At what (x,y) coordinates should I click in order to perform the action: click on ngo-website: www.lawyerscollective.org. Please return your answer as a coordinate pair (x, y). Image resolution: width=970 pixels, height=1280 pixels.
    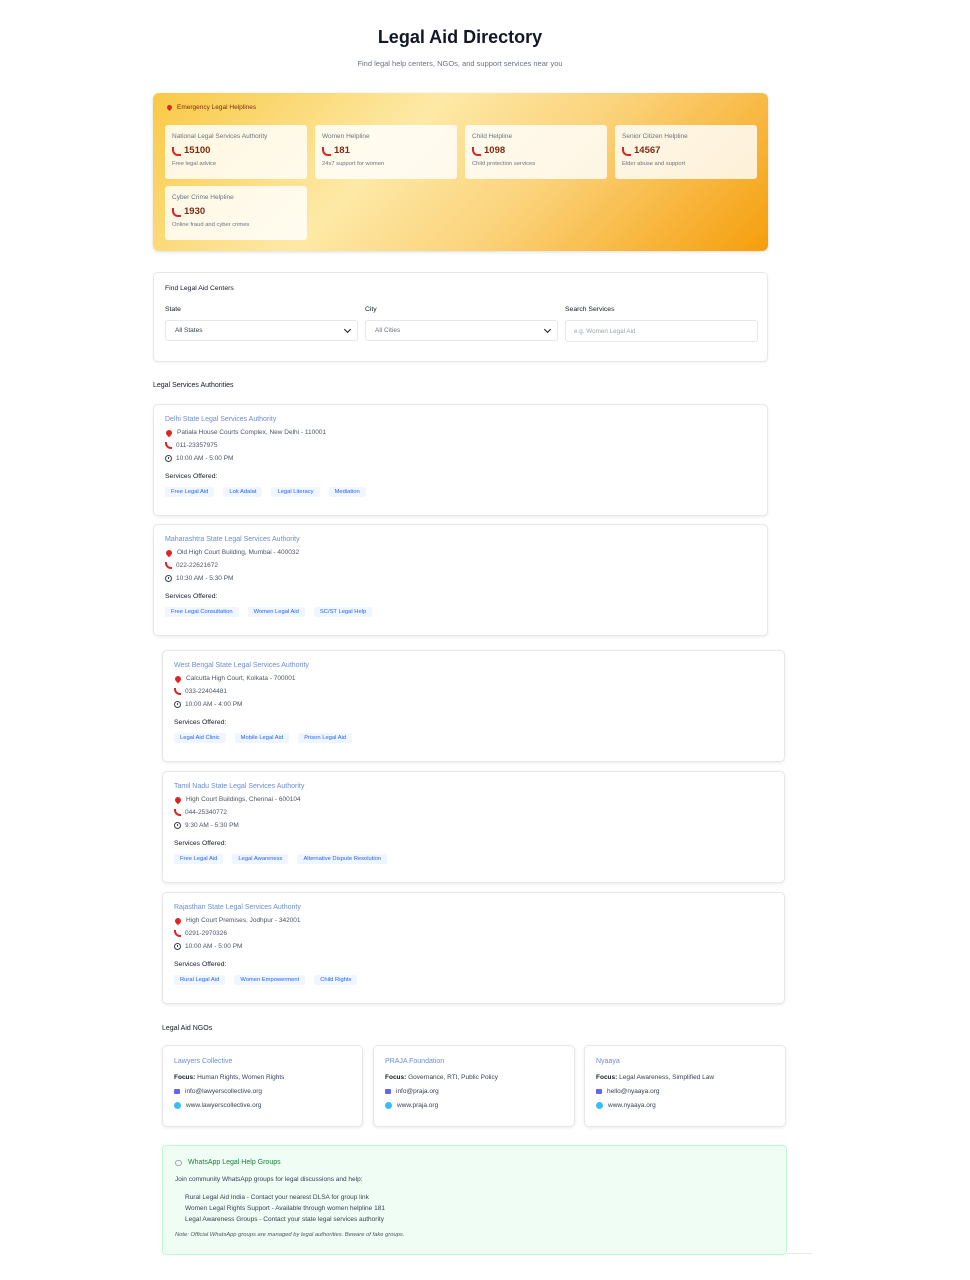
    Looking at the image, I should click on (224, 1105).